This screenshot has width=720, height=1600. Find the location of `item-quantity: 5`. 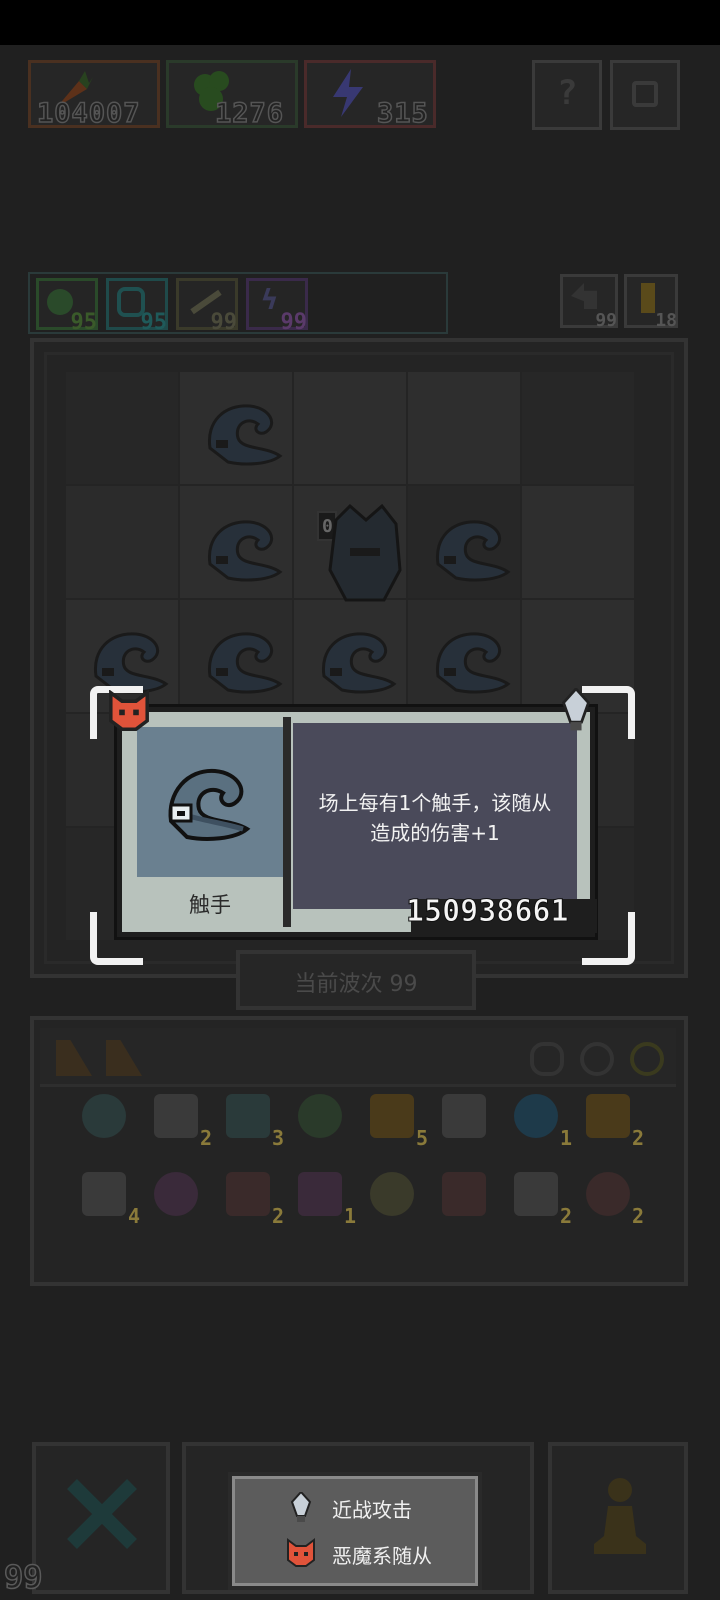

item-quantity: 5 is located at coordinates (421, 1138).